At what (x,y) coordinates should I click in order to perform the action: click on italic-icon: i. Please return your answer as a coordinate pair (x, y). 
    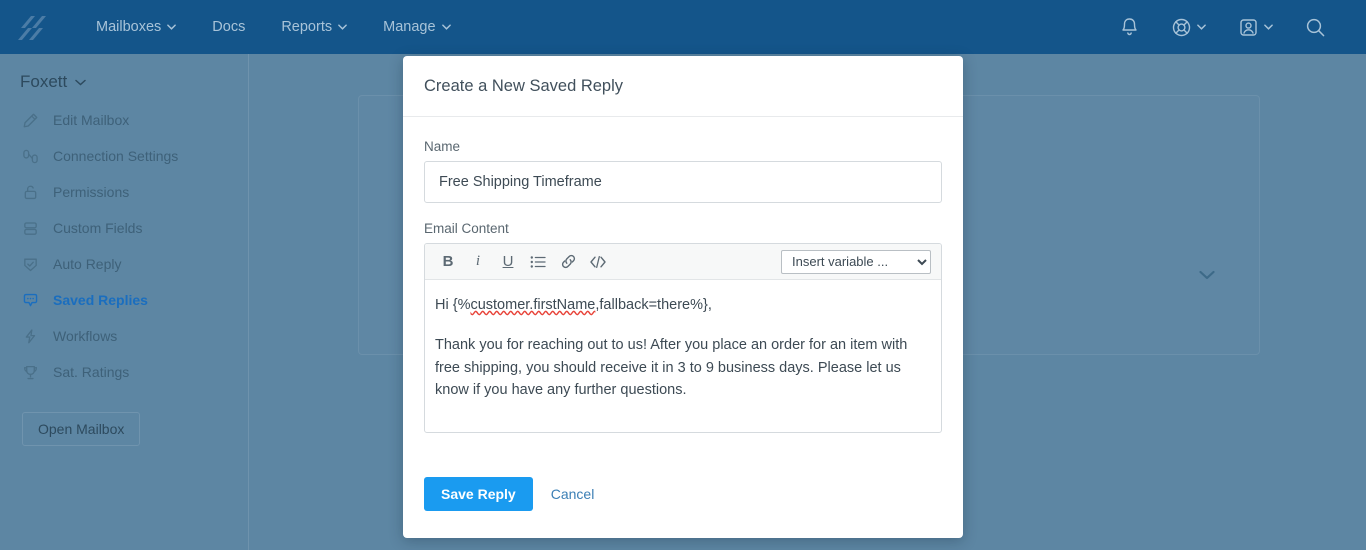
    Looking at the image, I should click on (478, 262).